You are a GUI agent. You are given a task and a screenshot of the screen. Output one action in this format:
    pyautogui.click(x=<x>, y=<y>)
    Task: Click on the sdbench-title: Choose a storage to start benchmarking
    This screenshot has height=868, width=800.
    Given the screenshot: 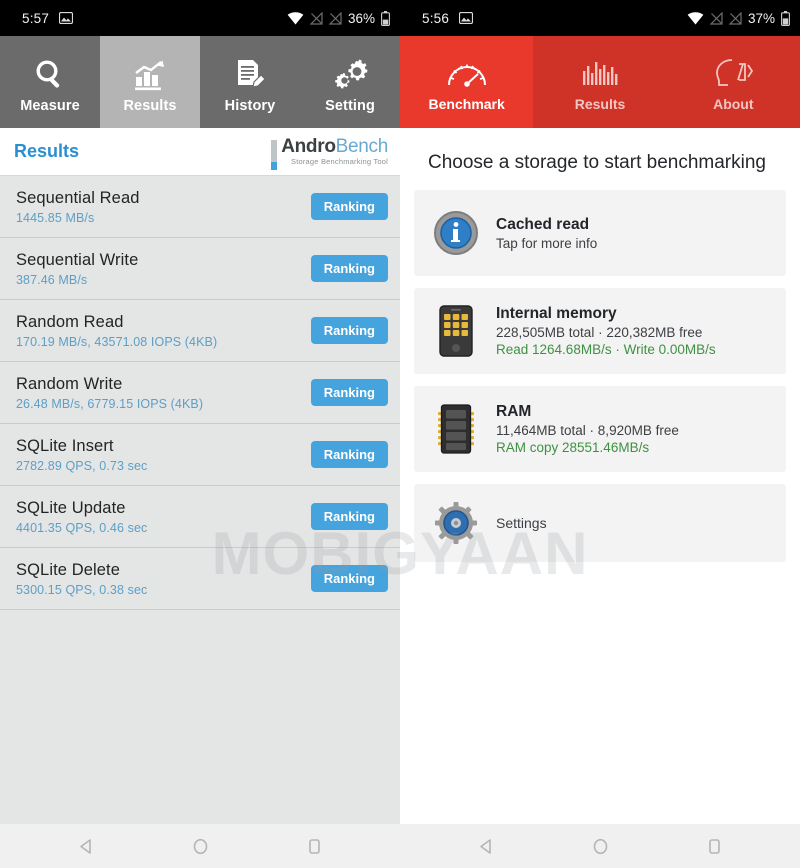 What is the action you would take?
    pyautogui.click(x=597, y=162)
    